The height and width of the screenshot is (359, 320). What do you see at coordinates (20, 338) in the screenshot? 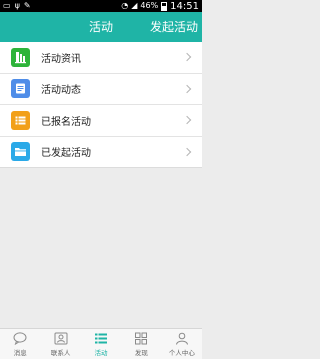
I see `chat-bubble-icon` at bounding box center [20, 338].